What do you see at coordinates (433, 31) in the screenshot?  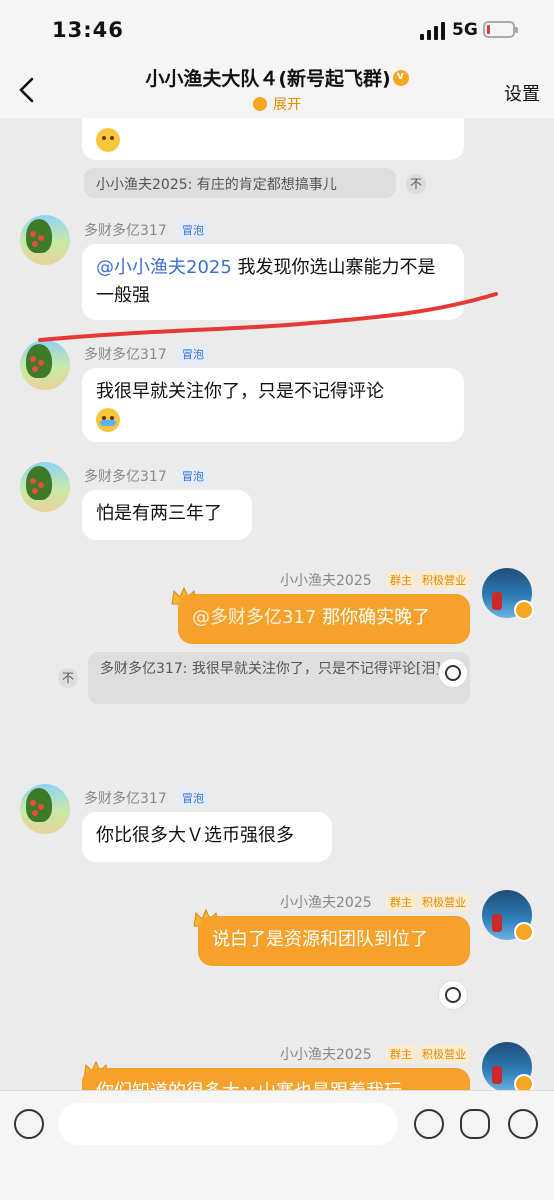 I see `signal-icon` at bounding box center [433, 31].